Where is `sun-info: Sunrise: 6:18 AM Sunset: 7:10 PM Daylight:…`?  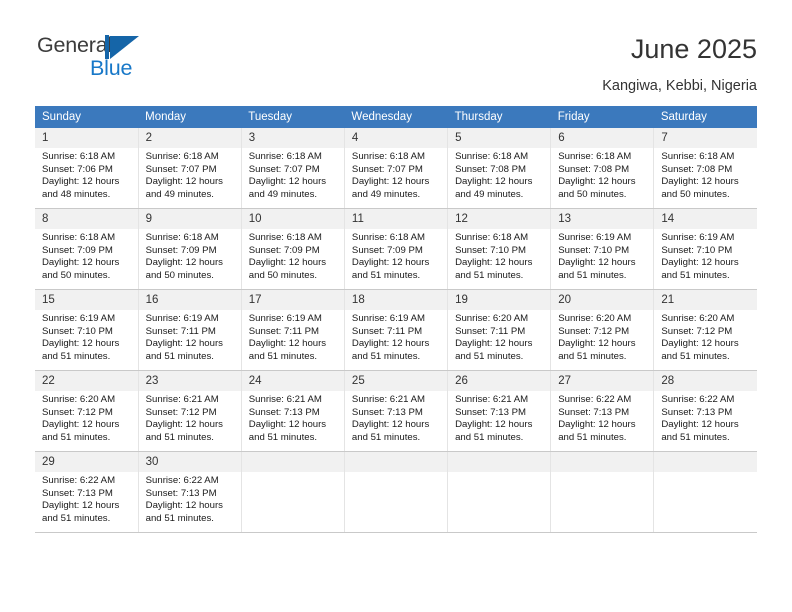
sun-info: Sunrise: 6:18 AM Sunset: 7:10 PM Daylight:… is located at coordinates (499, 255).